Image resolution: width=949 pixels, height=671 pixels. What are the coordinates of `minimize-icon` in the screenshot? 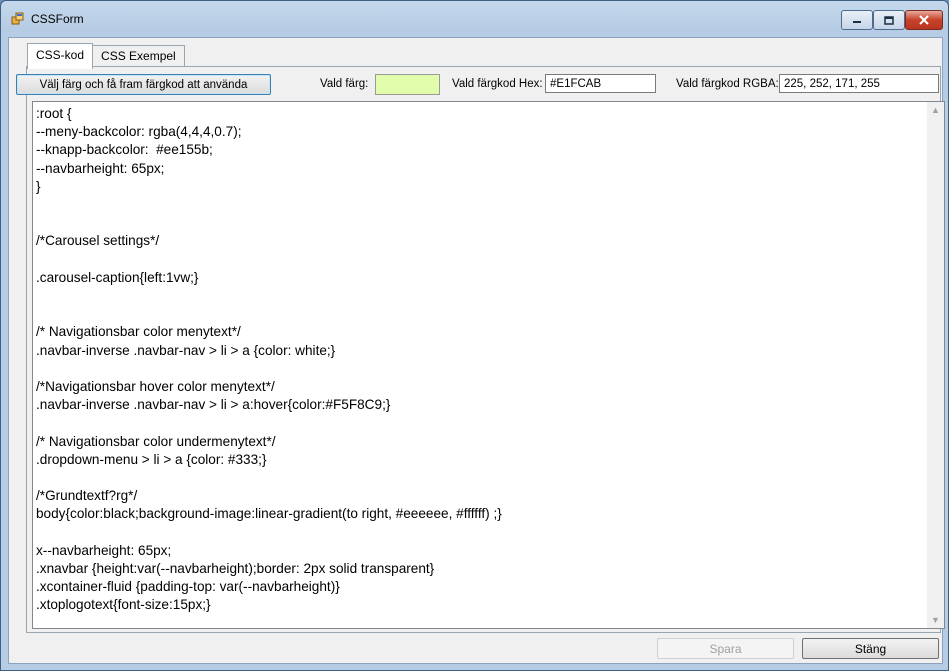 It's located at (857, 22).